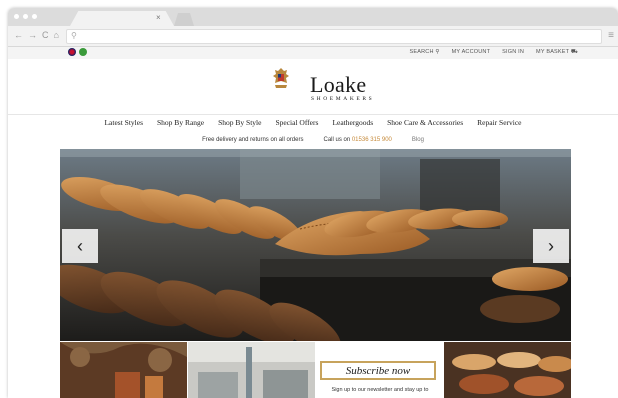  Describe the element at coordinates (334, 36) in the screenshot. I see `url-input: ⚲` at that location.